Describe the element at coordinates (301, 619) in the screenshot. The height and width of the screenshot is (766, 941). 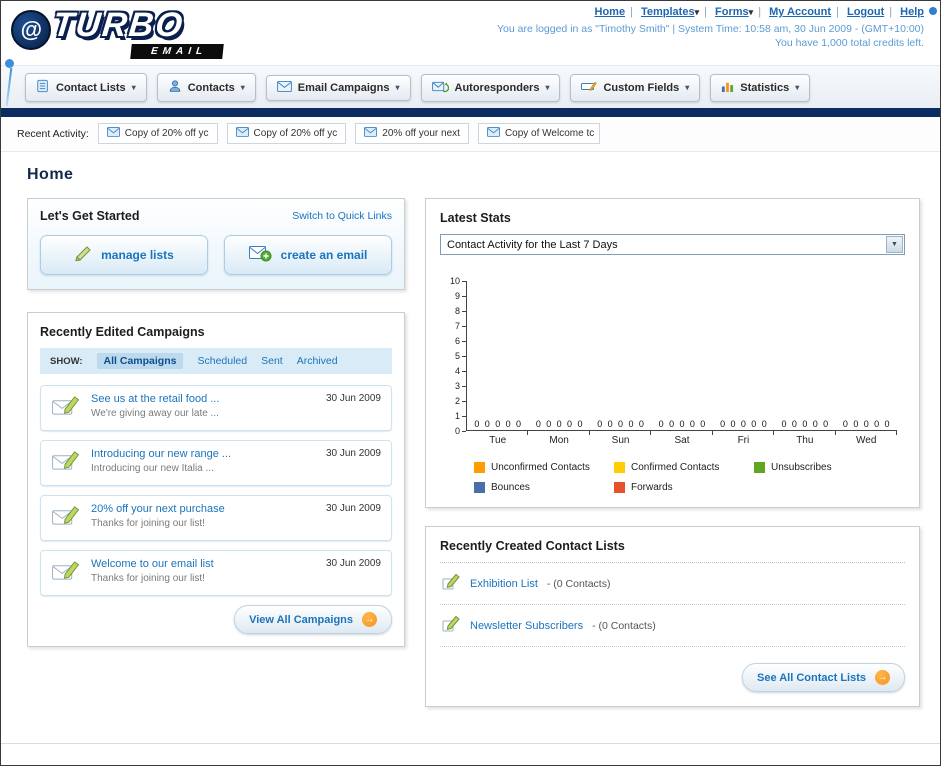
I see `view-all-campaigns-label: View All Campaigns` at that location.